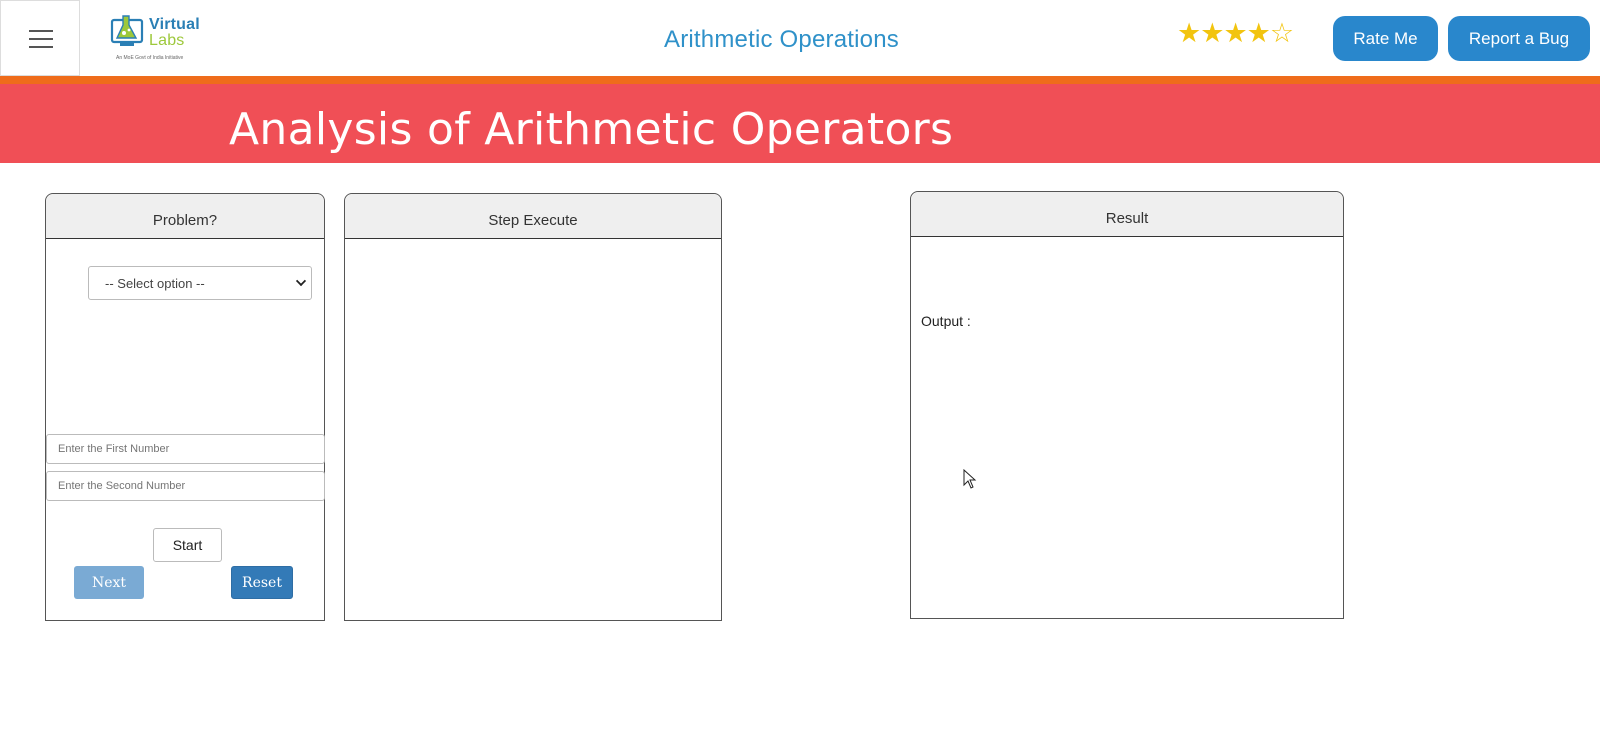  I want to click on logo-word-labs: Labs, so click(167, 40).